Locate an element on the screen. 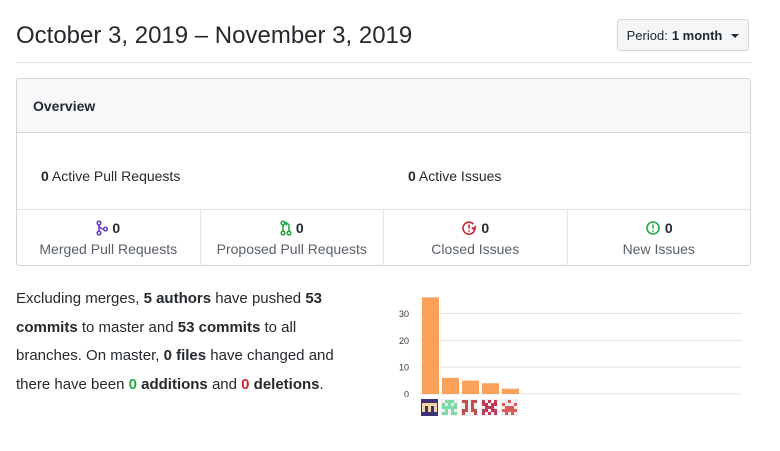  period-value: 1 month is located at coordinates (697, 35).